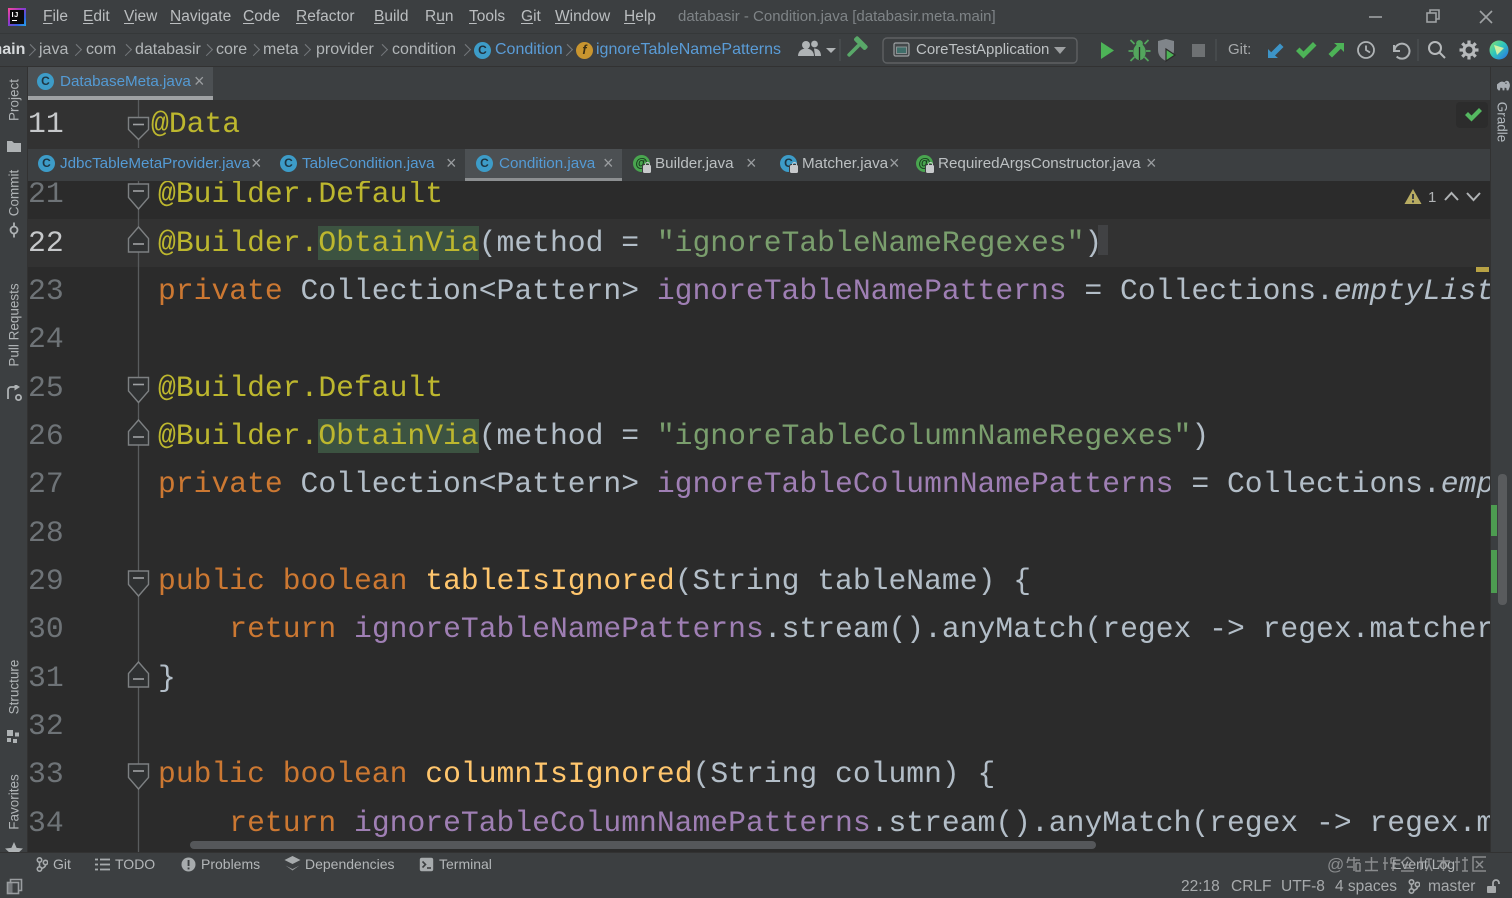 This screenshot has width=1512, height=898. What do you see at coordinates (1432, 197) in the screenshot?
I see `svg-text: 1` at bounding box center [1432, 197].